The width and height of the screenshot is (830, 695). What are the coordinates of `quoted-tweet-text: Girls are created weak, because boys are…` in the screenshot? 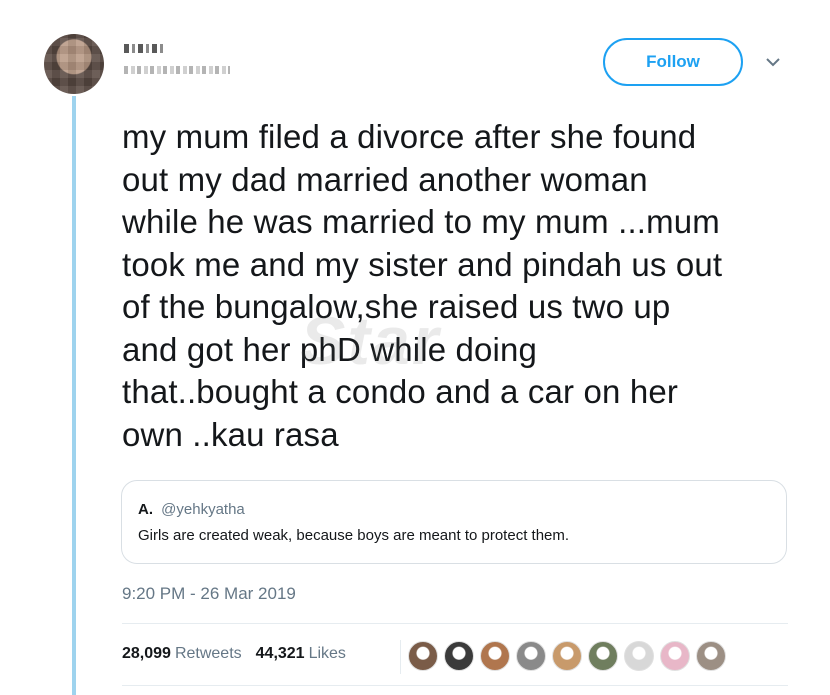 It's located at (354, 535).